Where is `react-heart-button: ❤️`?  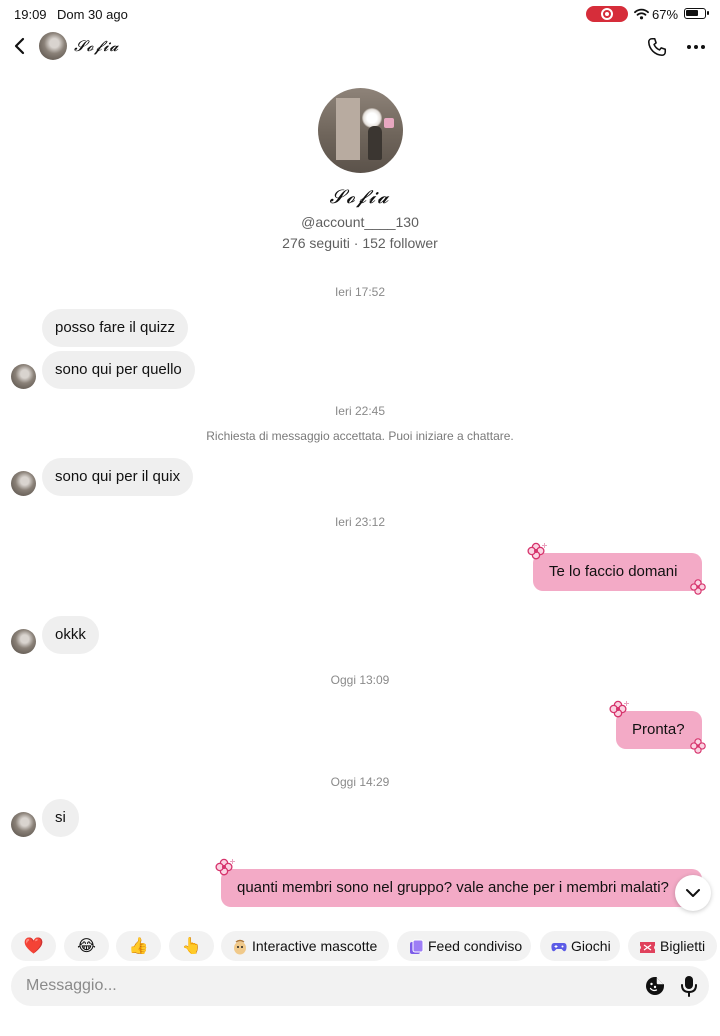 react-heart-button: ❤️ is located at coordinates (33, 946).